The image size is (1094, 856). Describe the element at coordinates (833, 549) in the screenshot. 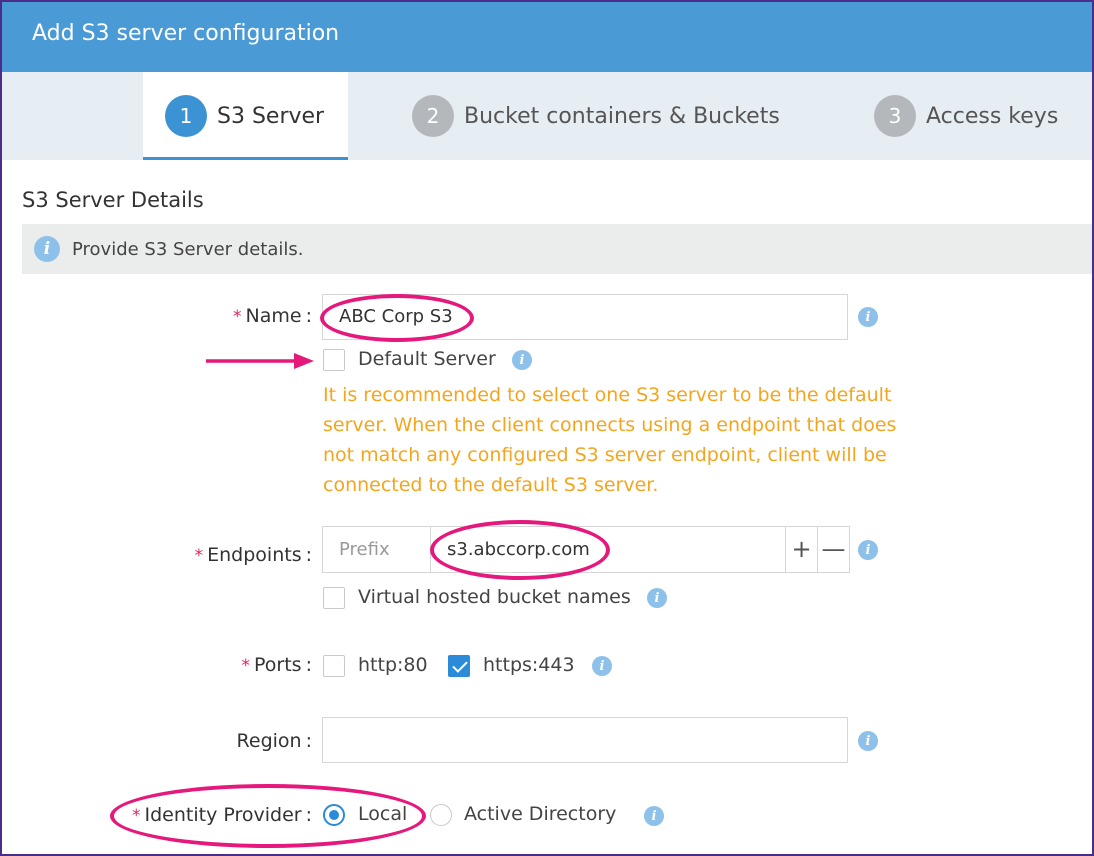

I see `remove-endpoint-button: —` at that location.